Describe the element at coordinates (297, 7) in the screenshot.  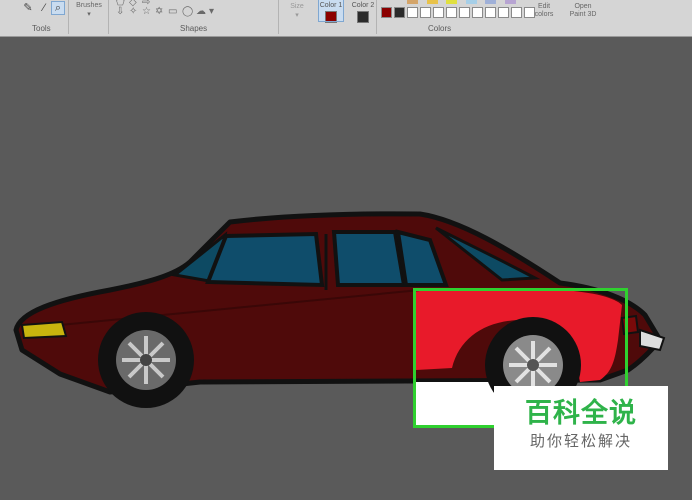
I see `size-button: Size` at that location.